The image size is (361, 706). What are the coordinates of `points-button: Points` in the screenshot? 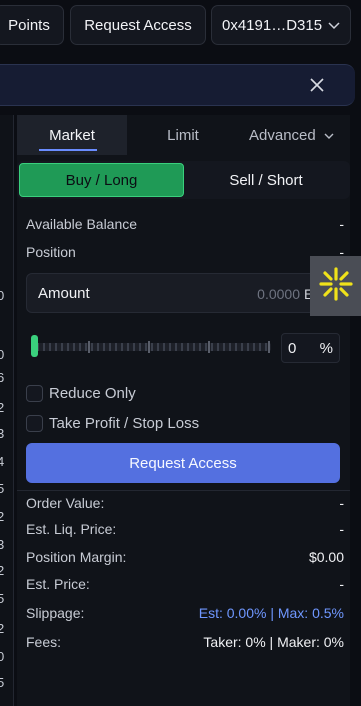 It's located at (32, 25).